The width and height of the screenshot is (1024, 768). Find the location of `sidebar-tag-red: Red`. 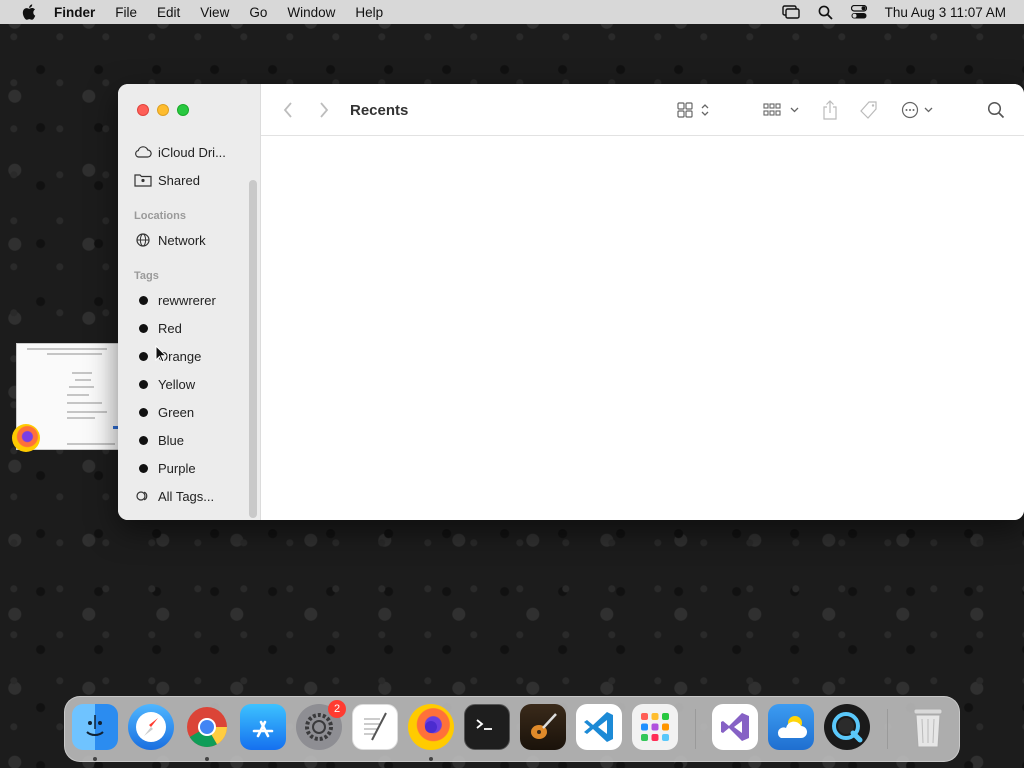

sidebar-tag-red: Red is located at coordinates (158, 328).